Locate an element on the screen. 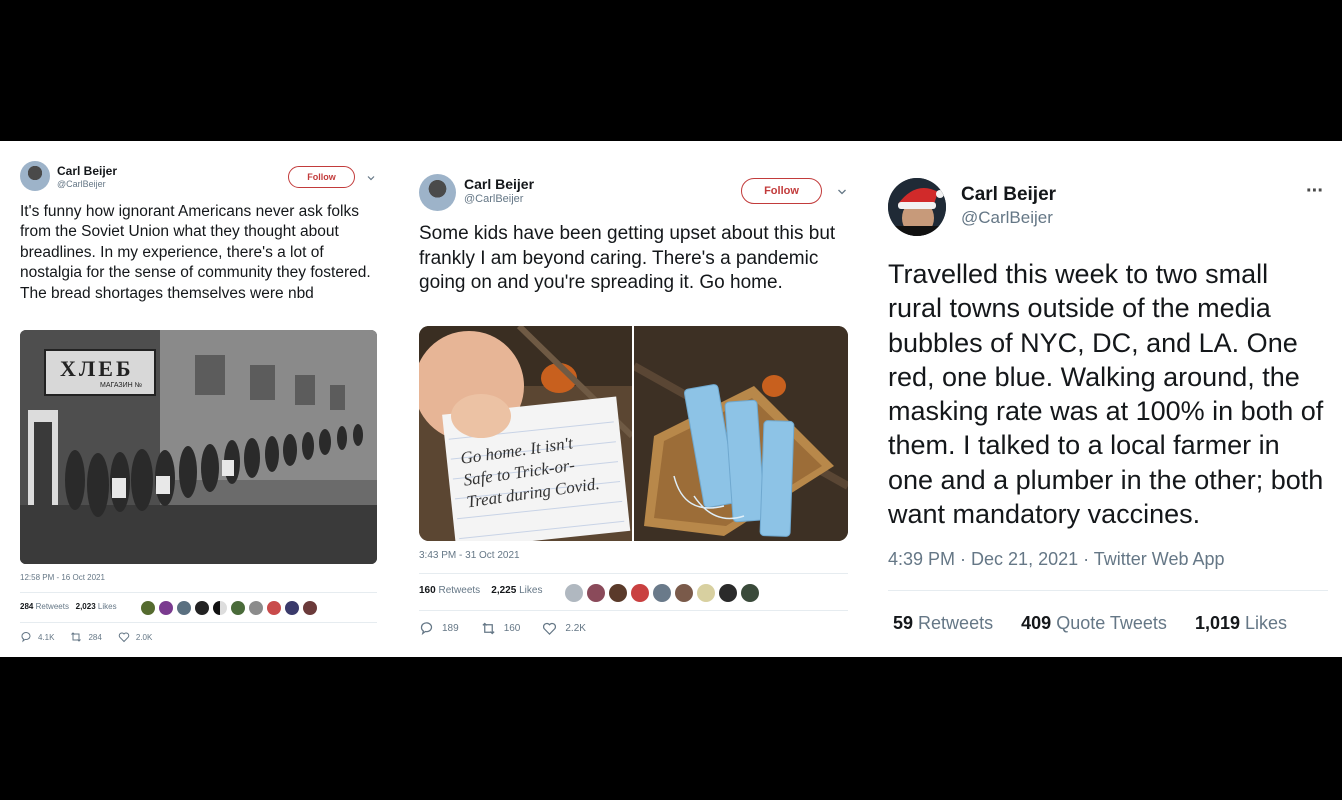 This screenshot has width=1342, height=800. likes-count: 1,019 is located at coordinates (1217, 623).